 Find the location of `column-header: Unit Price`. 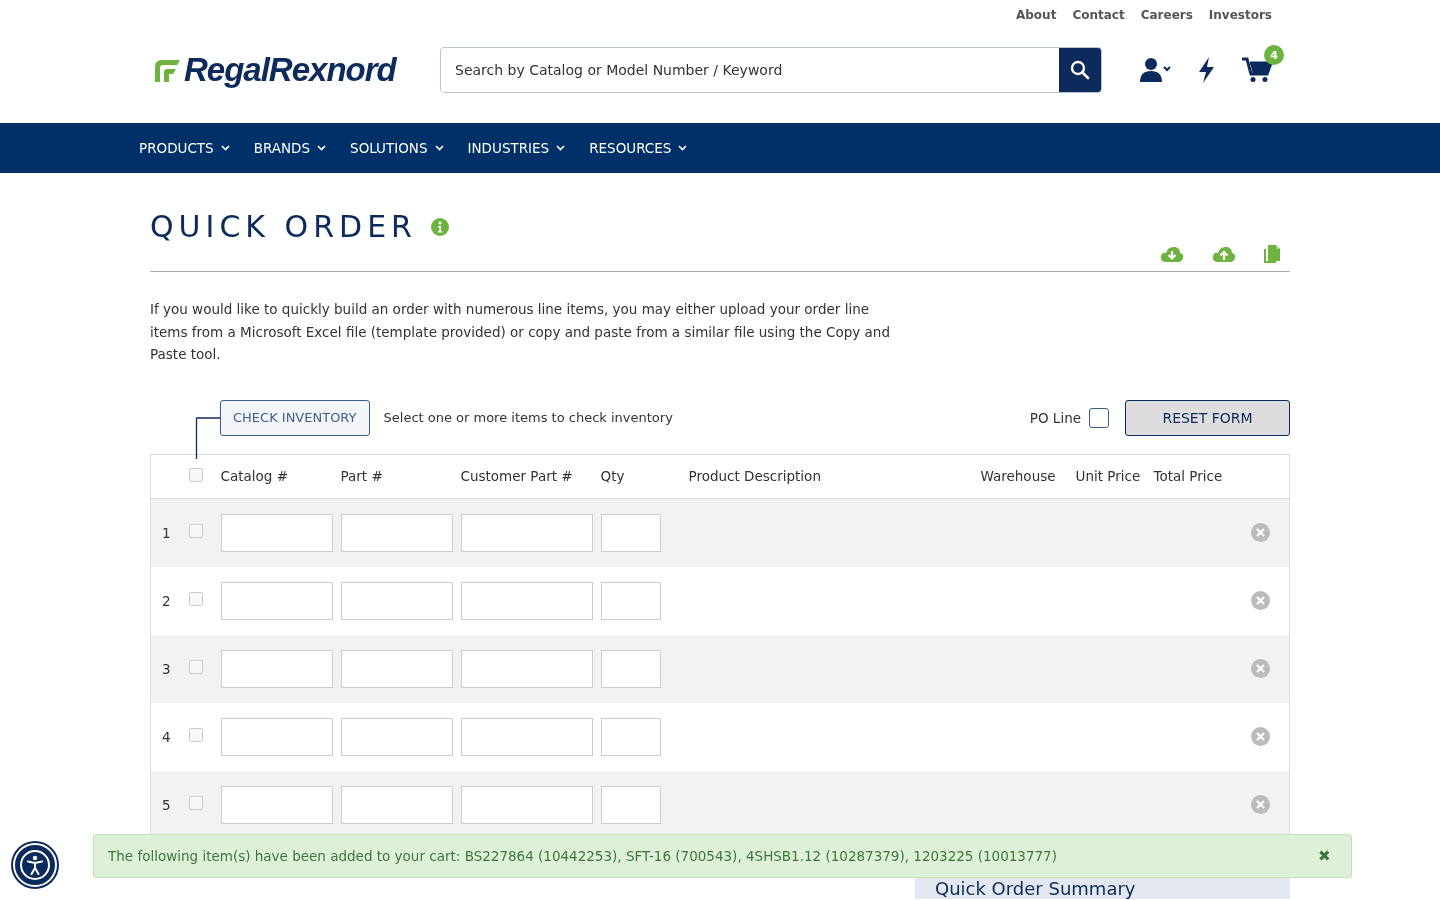

column-header: Unit Price is located at coordinates (1108, 476).